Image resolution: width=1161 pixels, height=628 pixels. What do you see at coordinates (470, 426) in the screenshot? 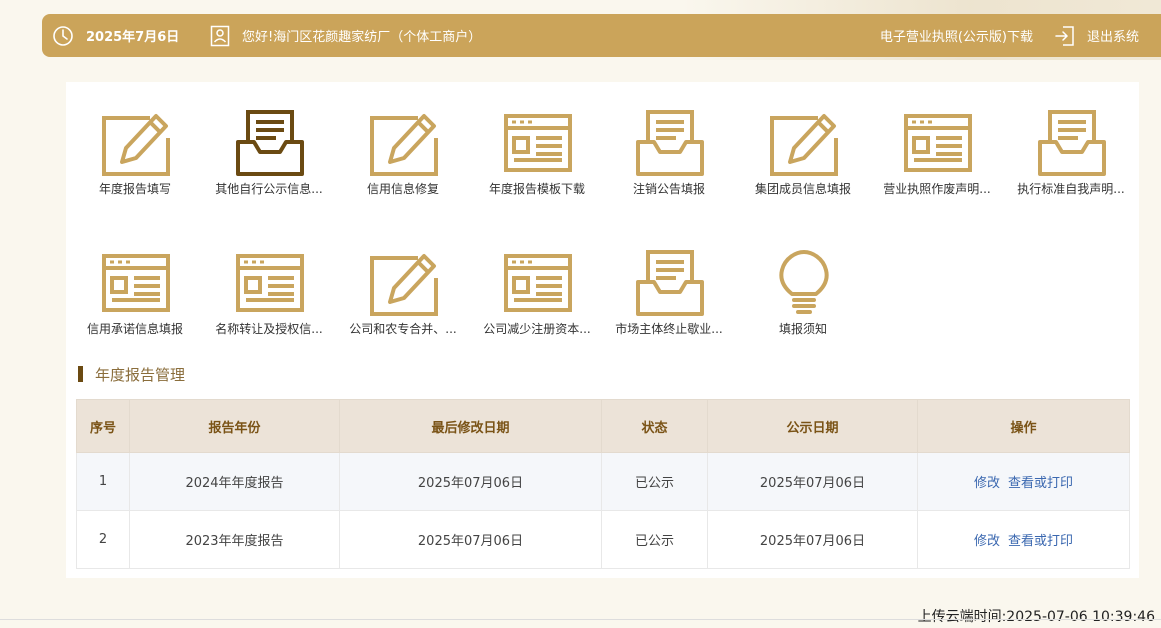
I see `col-header-modified: 最后修改日期` at bounding box center [470, 426].